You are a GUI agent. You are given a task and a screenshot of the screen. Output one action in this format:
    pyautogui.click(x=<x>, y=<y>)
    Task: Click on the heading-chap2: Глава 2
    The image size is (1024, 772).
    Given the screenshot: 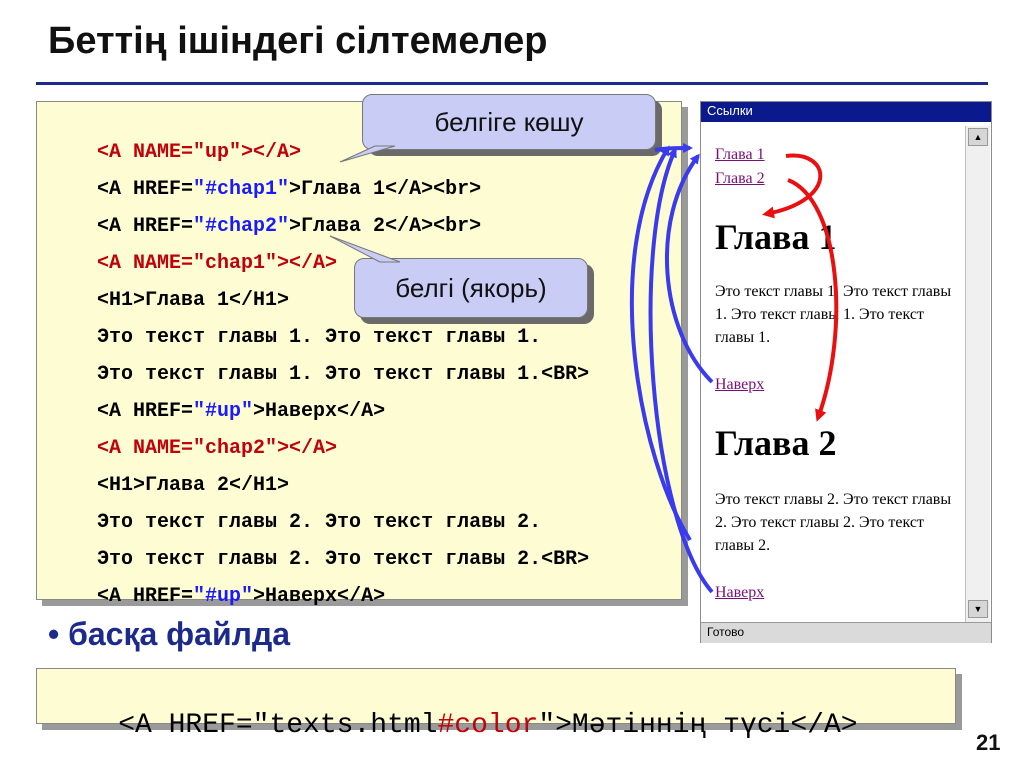 What is the action you would take?
    pyautogui.click(x=776, y=443)
    